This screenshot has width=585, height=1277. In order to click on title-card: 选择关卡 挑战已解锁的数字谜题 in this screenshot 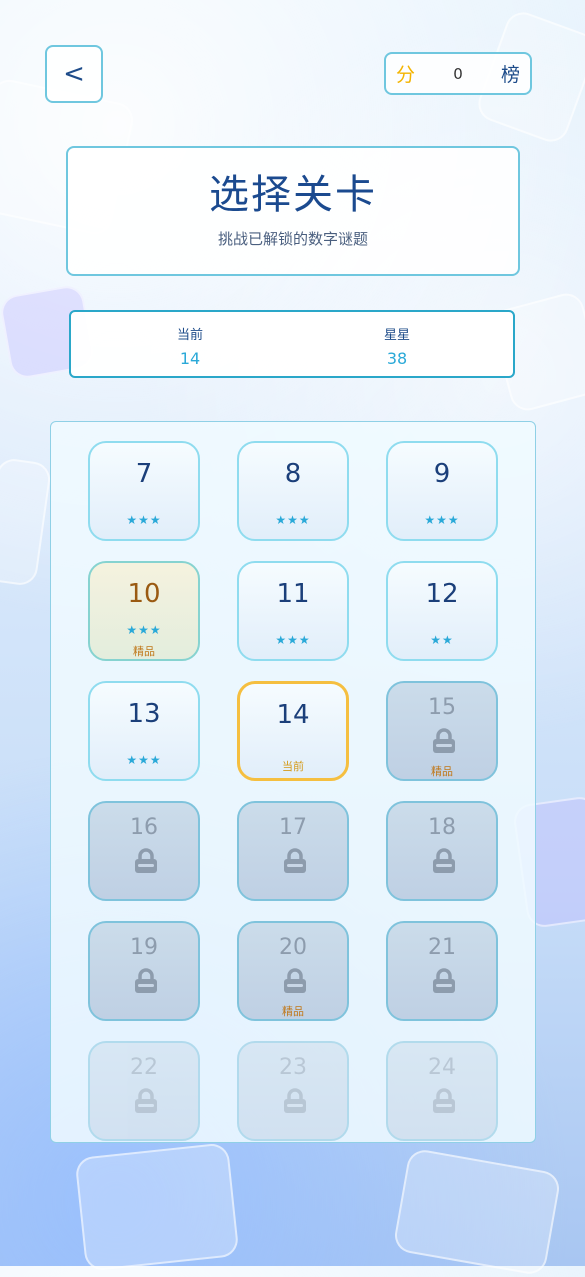, I will do `click(293, 211)`.